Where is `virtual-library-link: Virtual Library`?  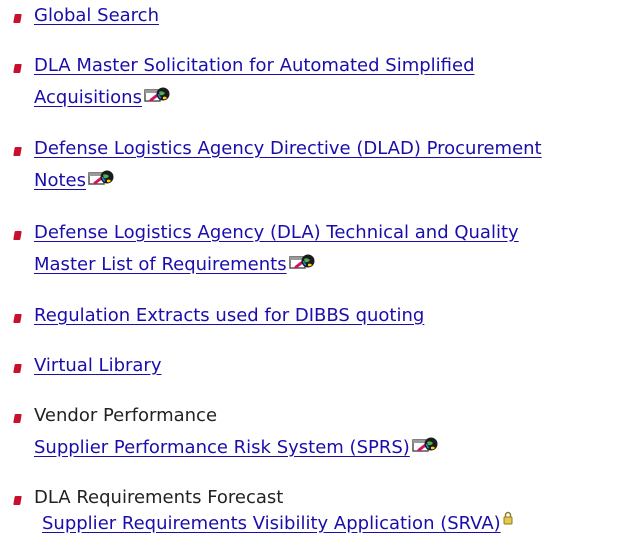
virtual-library-link: Virtual Library is located at coordinates (97, 365).